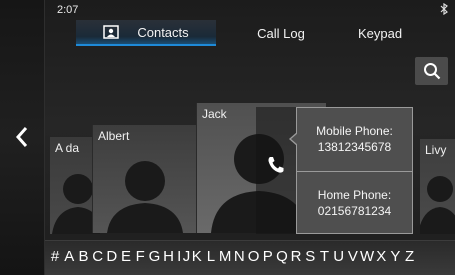  Describe the element at coordinates (250, 9) in the screenshot. I see `status-bar: 2:07` at that location.